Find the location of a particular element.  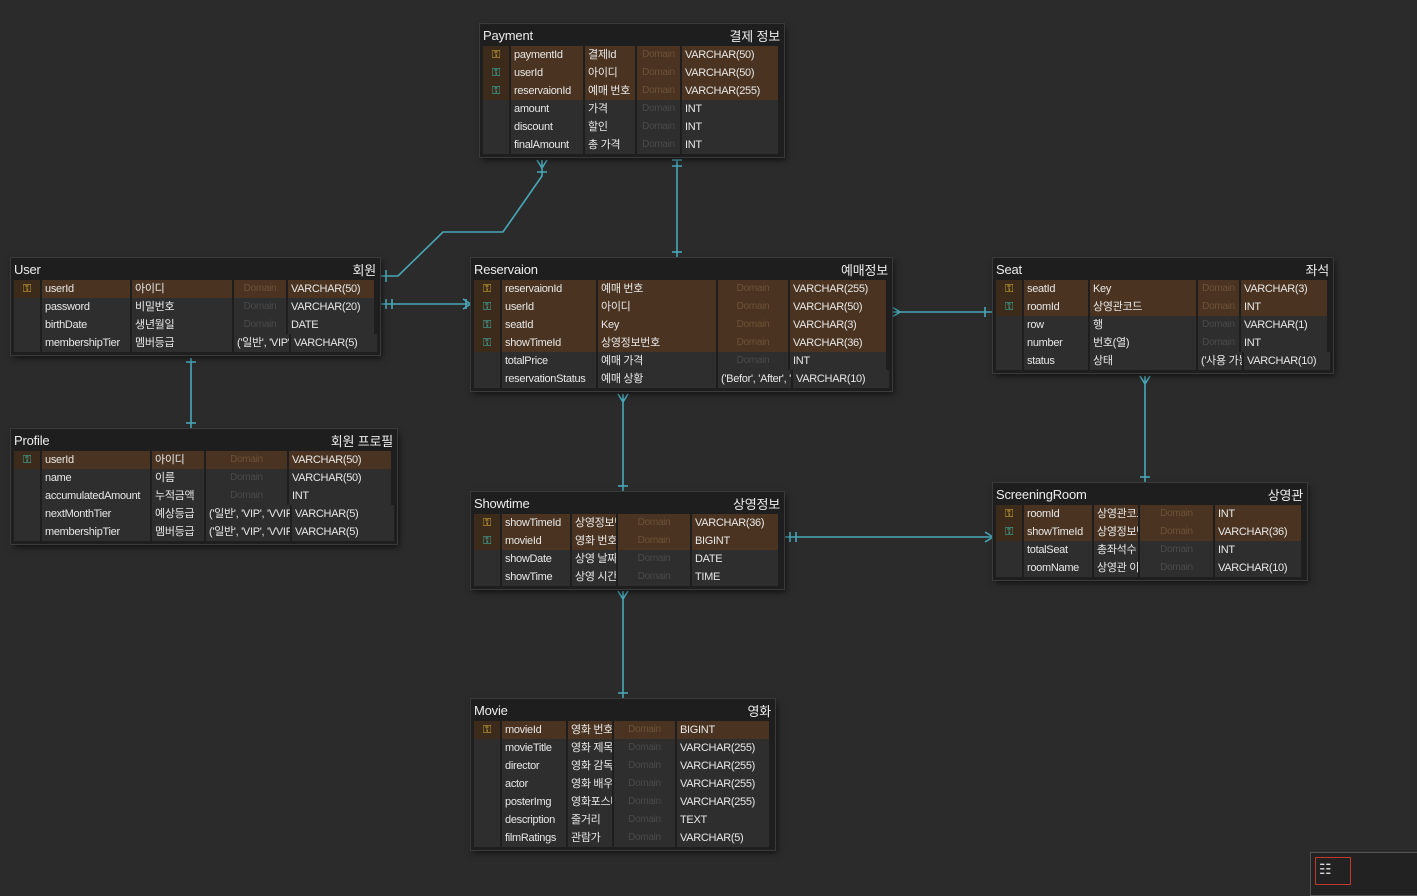

column-row: showDate 상영 날짜 Domain DATE is located at coordinates (627, 559).